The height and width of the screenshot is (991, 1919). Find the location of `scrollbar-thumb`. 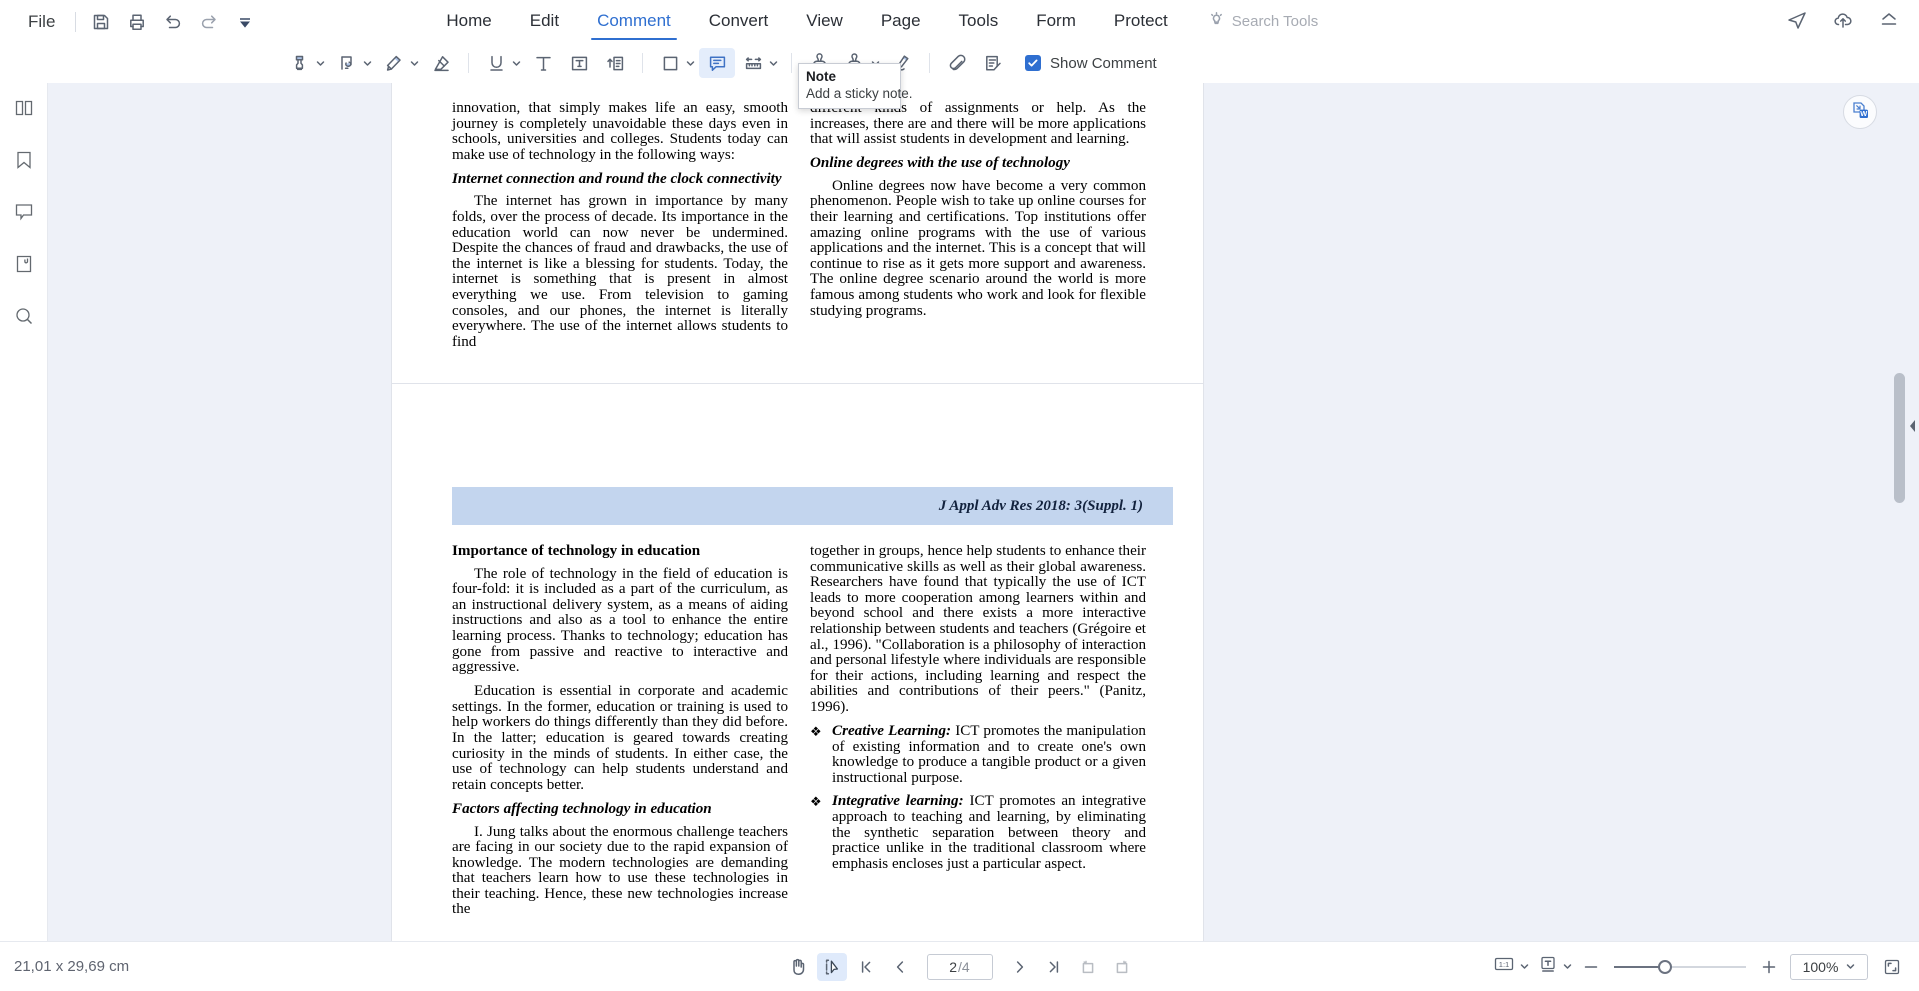

scrollbar-thumb is located at coordinates (1899, 438).